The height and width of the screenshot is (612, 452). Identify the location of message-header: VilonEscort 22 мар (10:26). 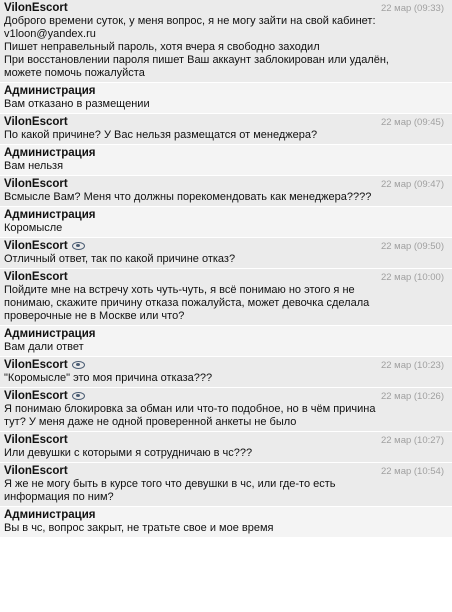
(226, 396).